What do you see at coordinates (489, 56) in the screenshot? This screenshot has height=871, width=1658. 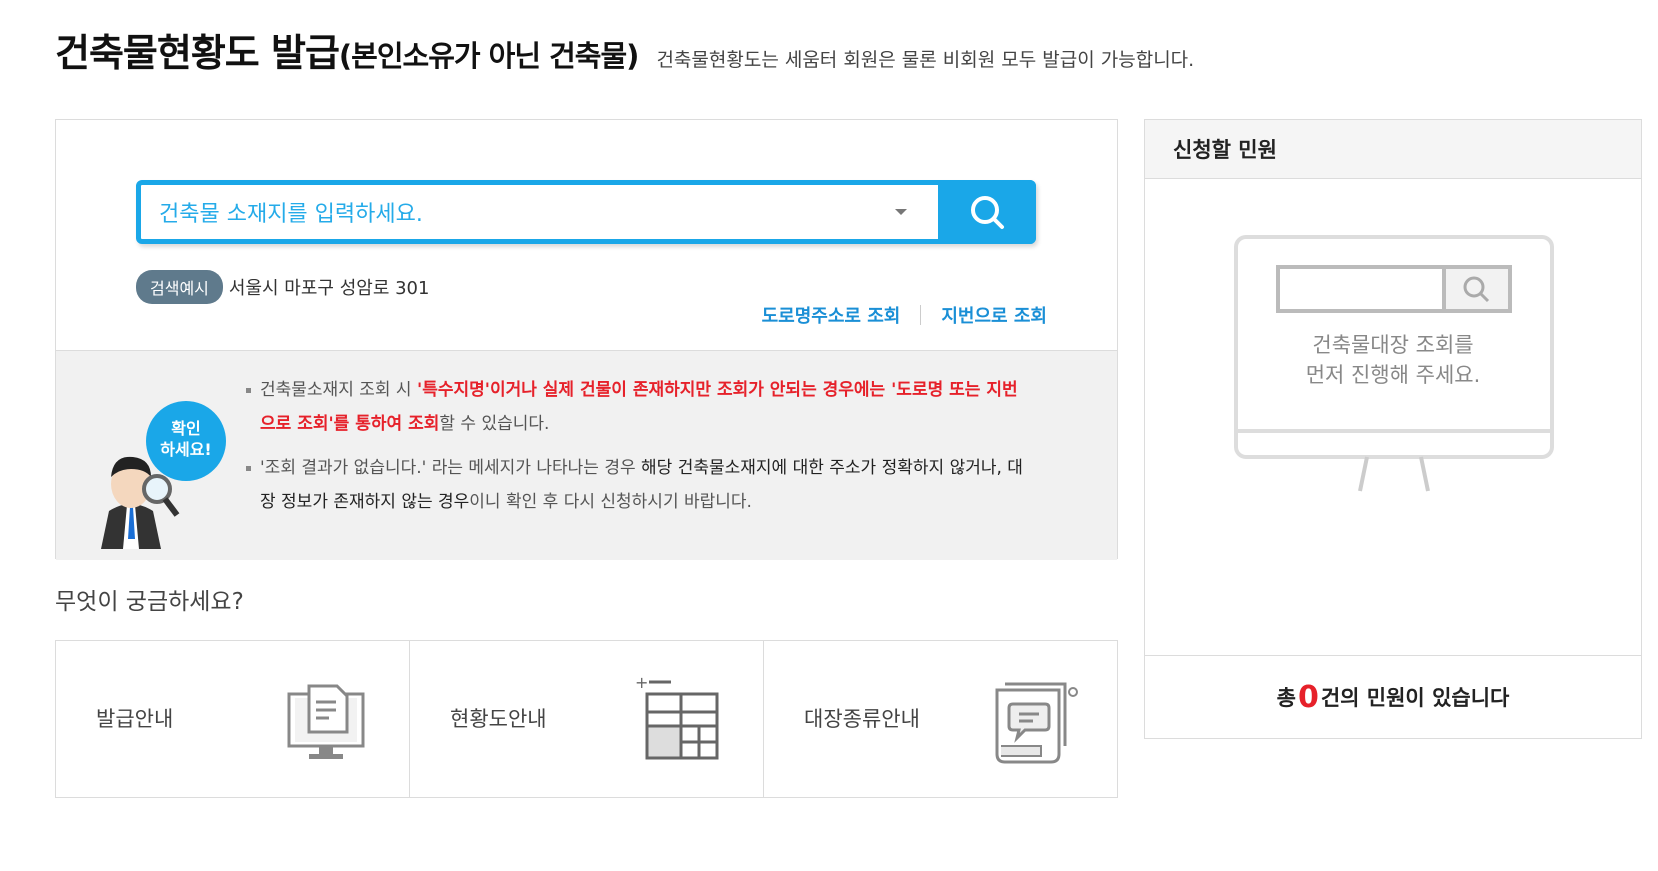 I see `page-title-sub: (본인소유가 아닌 건축물)` at bounding box center [489, 56].